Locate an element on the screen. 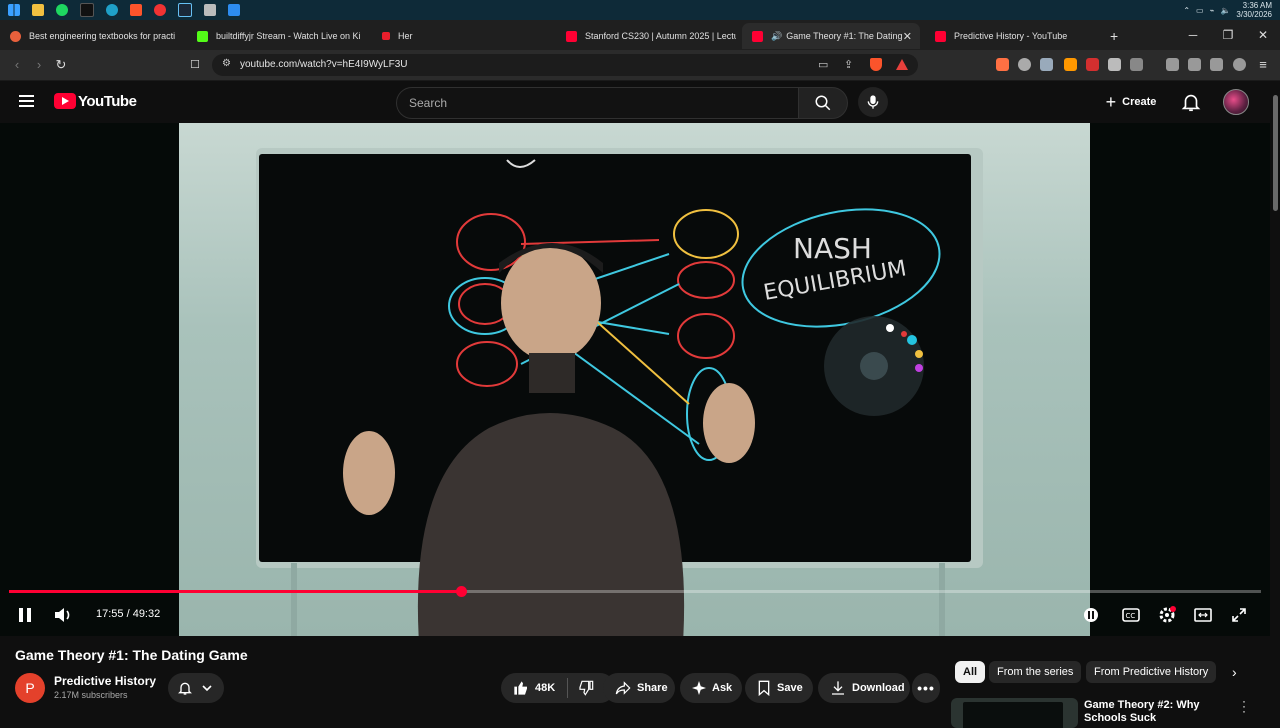 Image resolution: width=1280 pixels, height=728 pixels. closed-captions-icon: CC is located at coordinates (1131, 615).